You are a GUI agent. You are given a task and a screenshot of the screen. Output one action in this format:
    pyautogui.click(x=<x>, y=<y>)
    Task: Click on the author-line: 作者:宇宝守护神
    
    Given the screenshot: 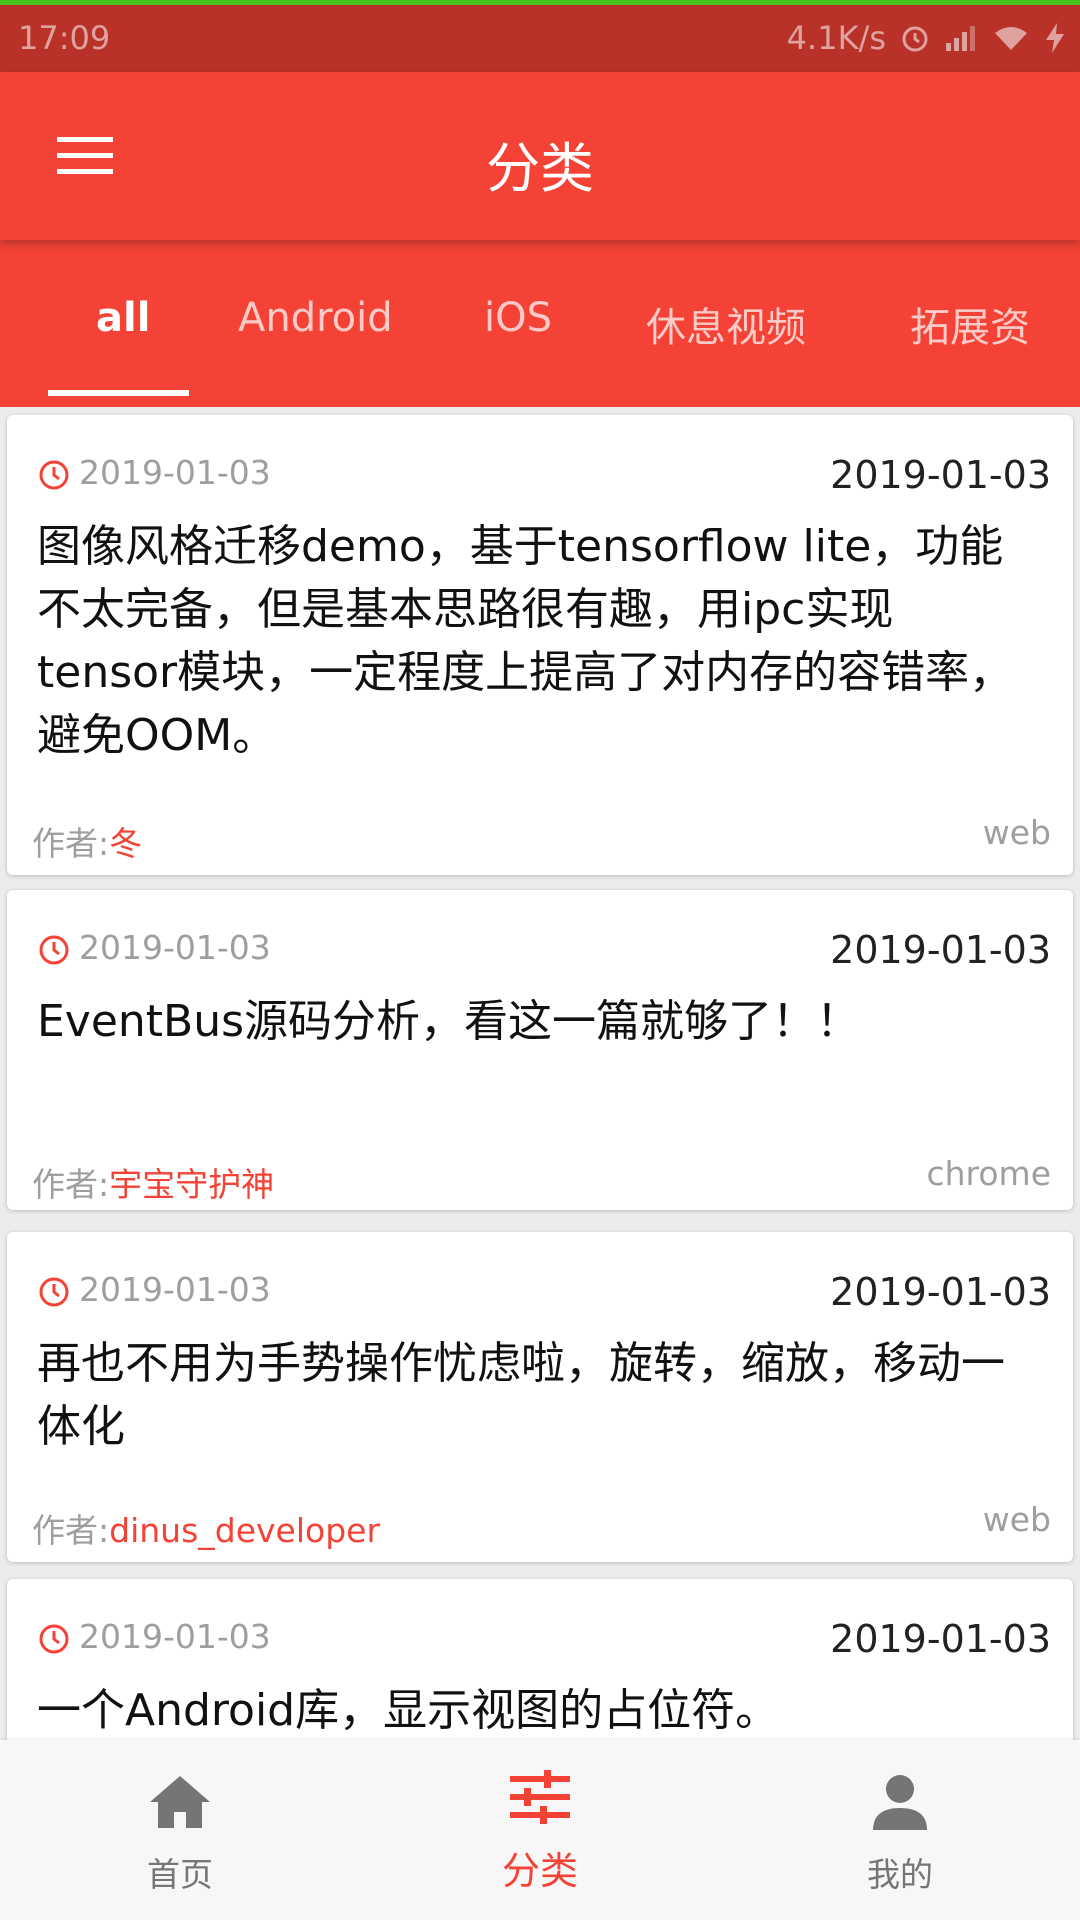 What is the action you would take?
    pyautogui.click(x=153, y=1182)
    